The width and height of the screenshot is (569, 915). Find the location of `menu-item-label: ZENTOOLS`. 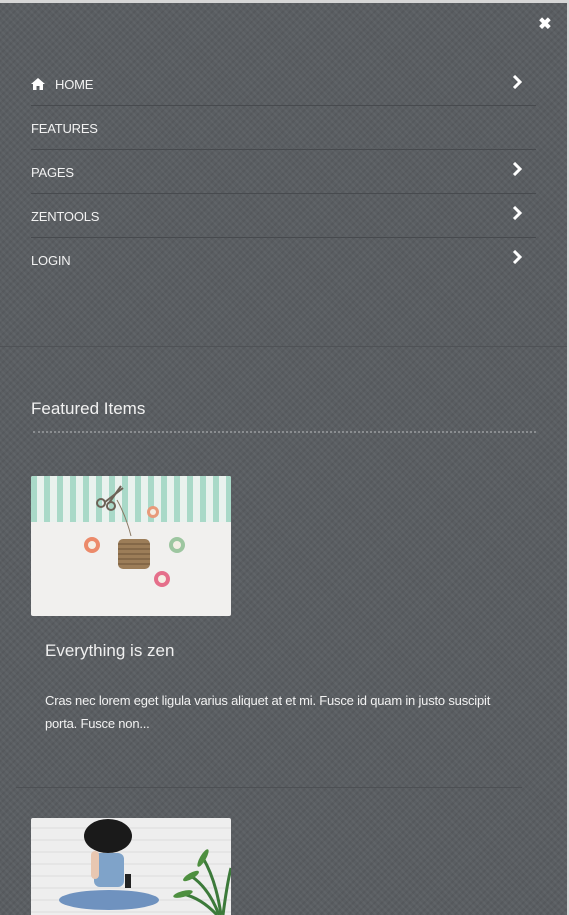

menu-item-label: ZENTOOLS is located at coordinates (65, 216).